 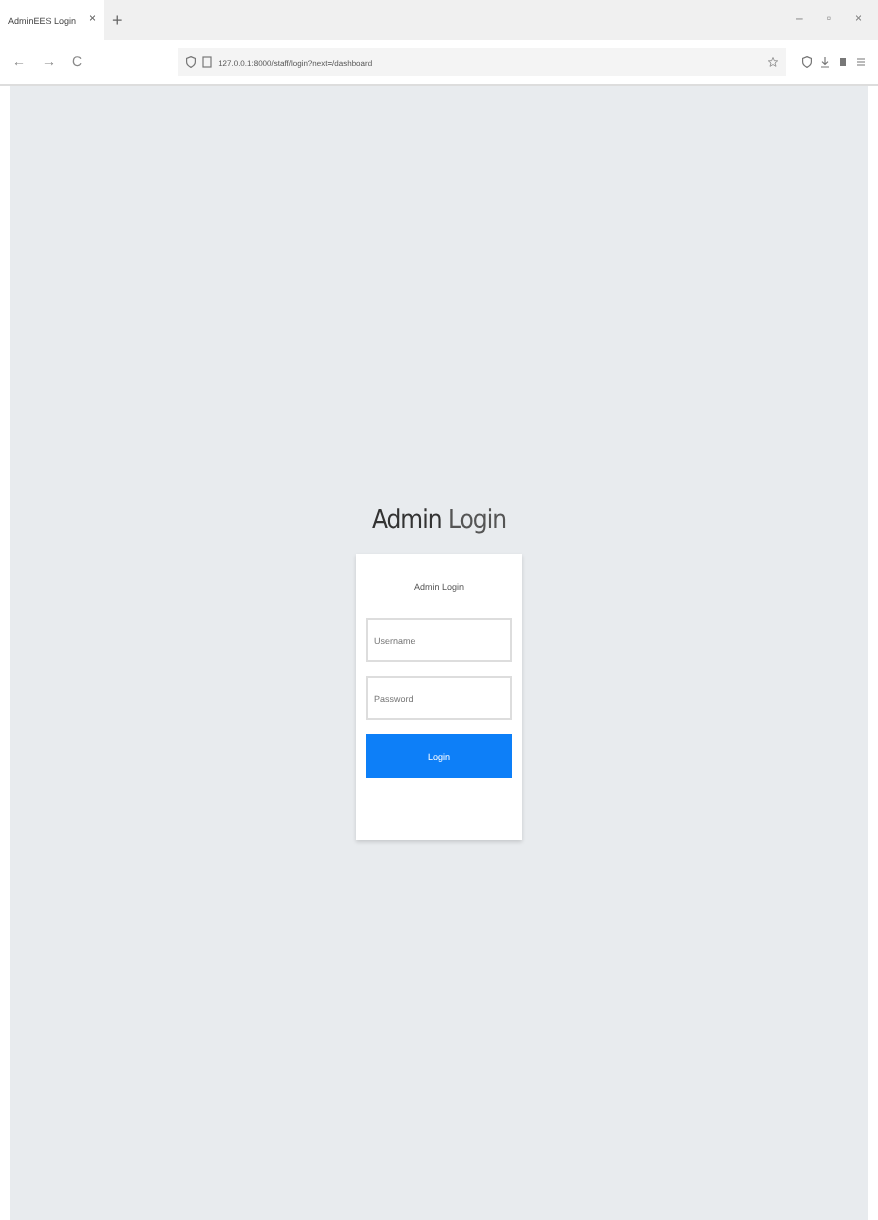 I want to click on page-heading: Admin Login, so click(x=438, y=521).